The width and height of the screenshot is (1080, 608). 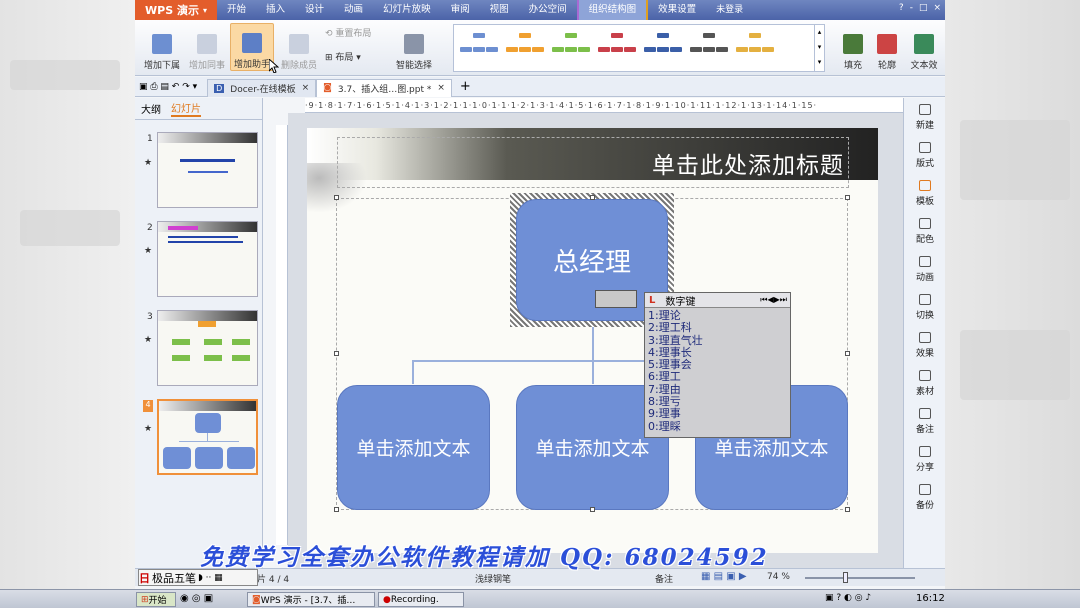 I want to click on template-pane-button: 模板, so click(x=924, y=193).